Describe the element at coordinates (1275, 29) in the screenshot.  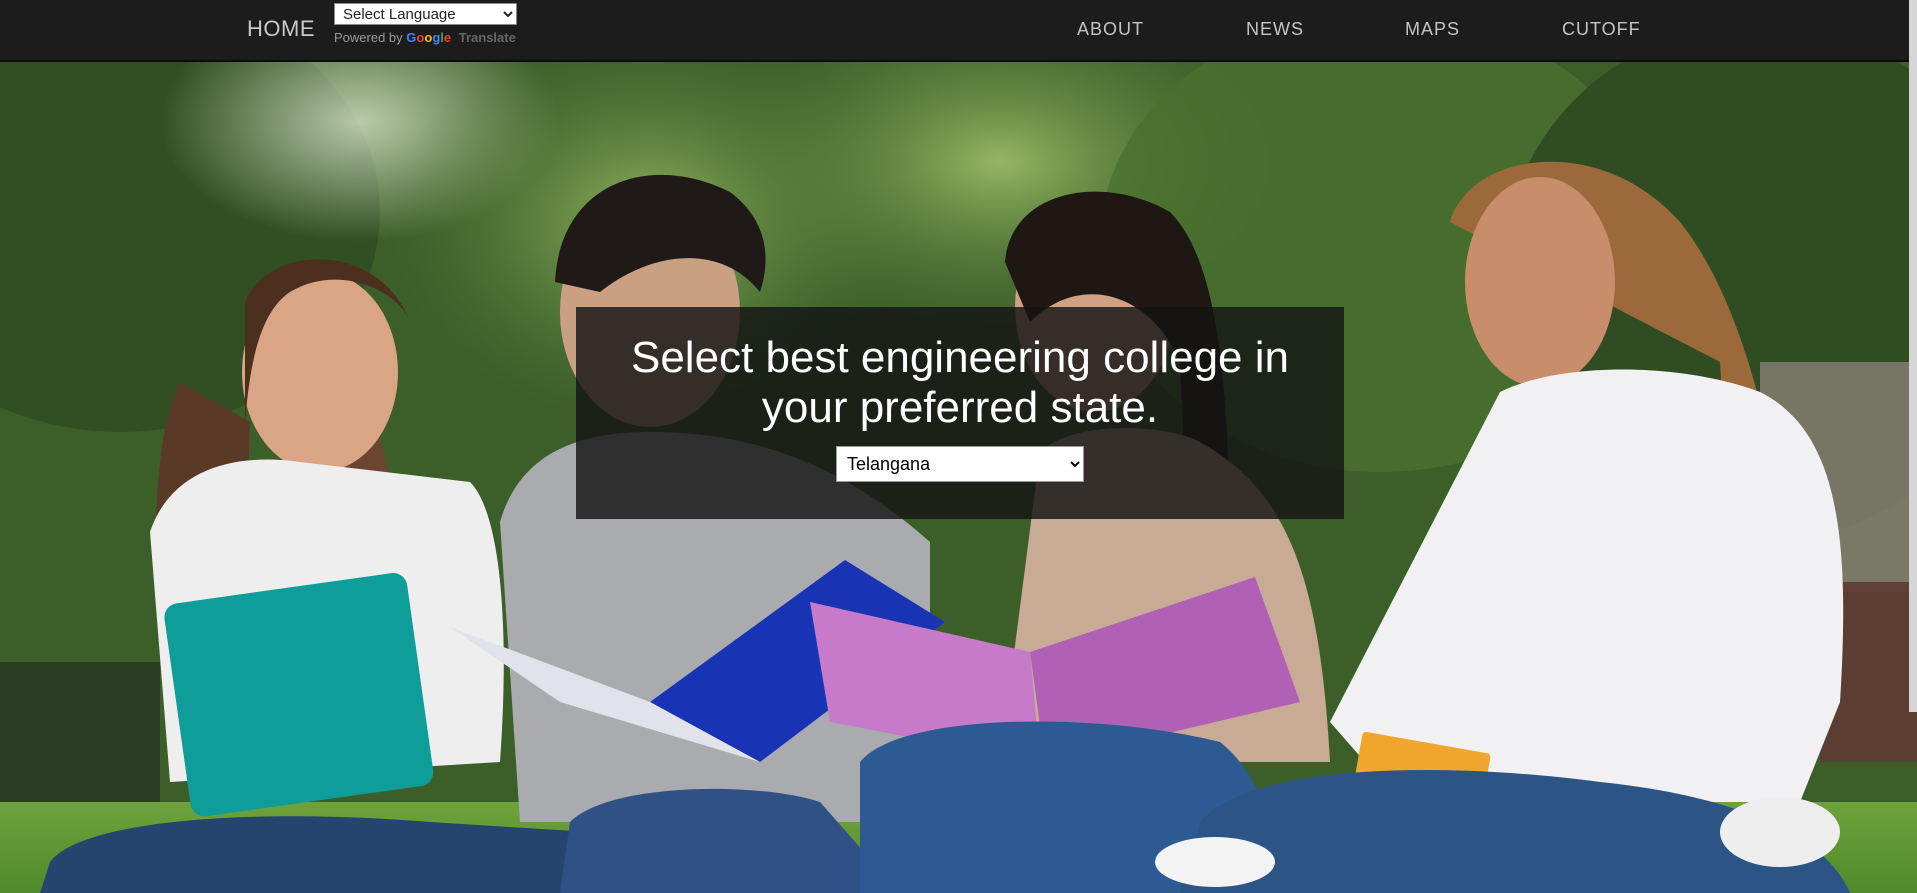
I see `nav-news: NEWS` at that location.